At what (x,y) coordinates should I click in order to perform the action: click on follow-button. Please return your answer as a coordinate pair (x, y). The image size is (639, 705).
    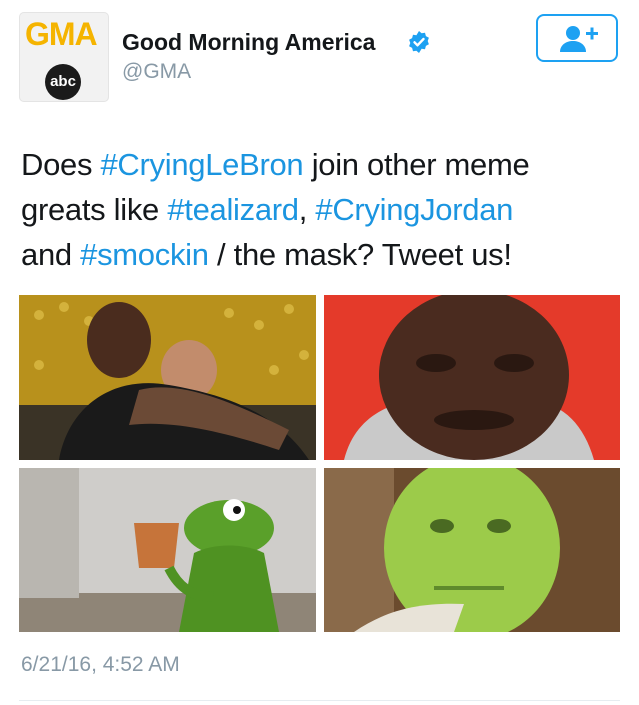
    Looking at the image, I should click on (577, 38).